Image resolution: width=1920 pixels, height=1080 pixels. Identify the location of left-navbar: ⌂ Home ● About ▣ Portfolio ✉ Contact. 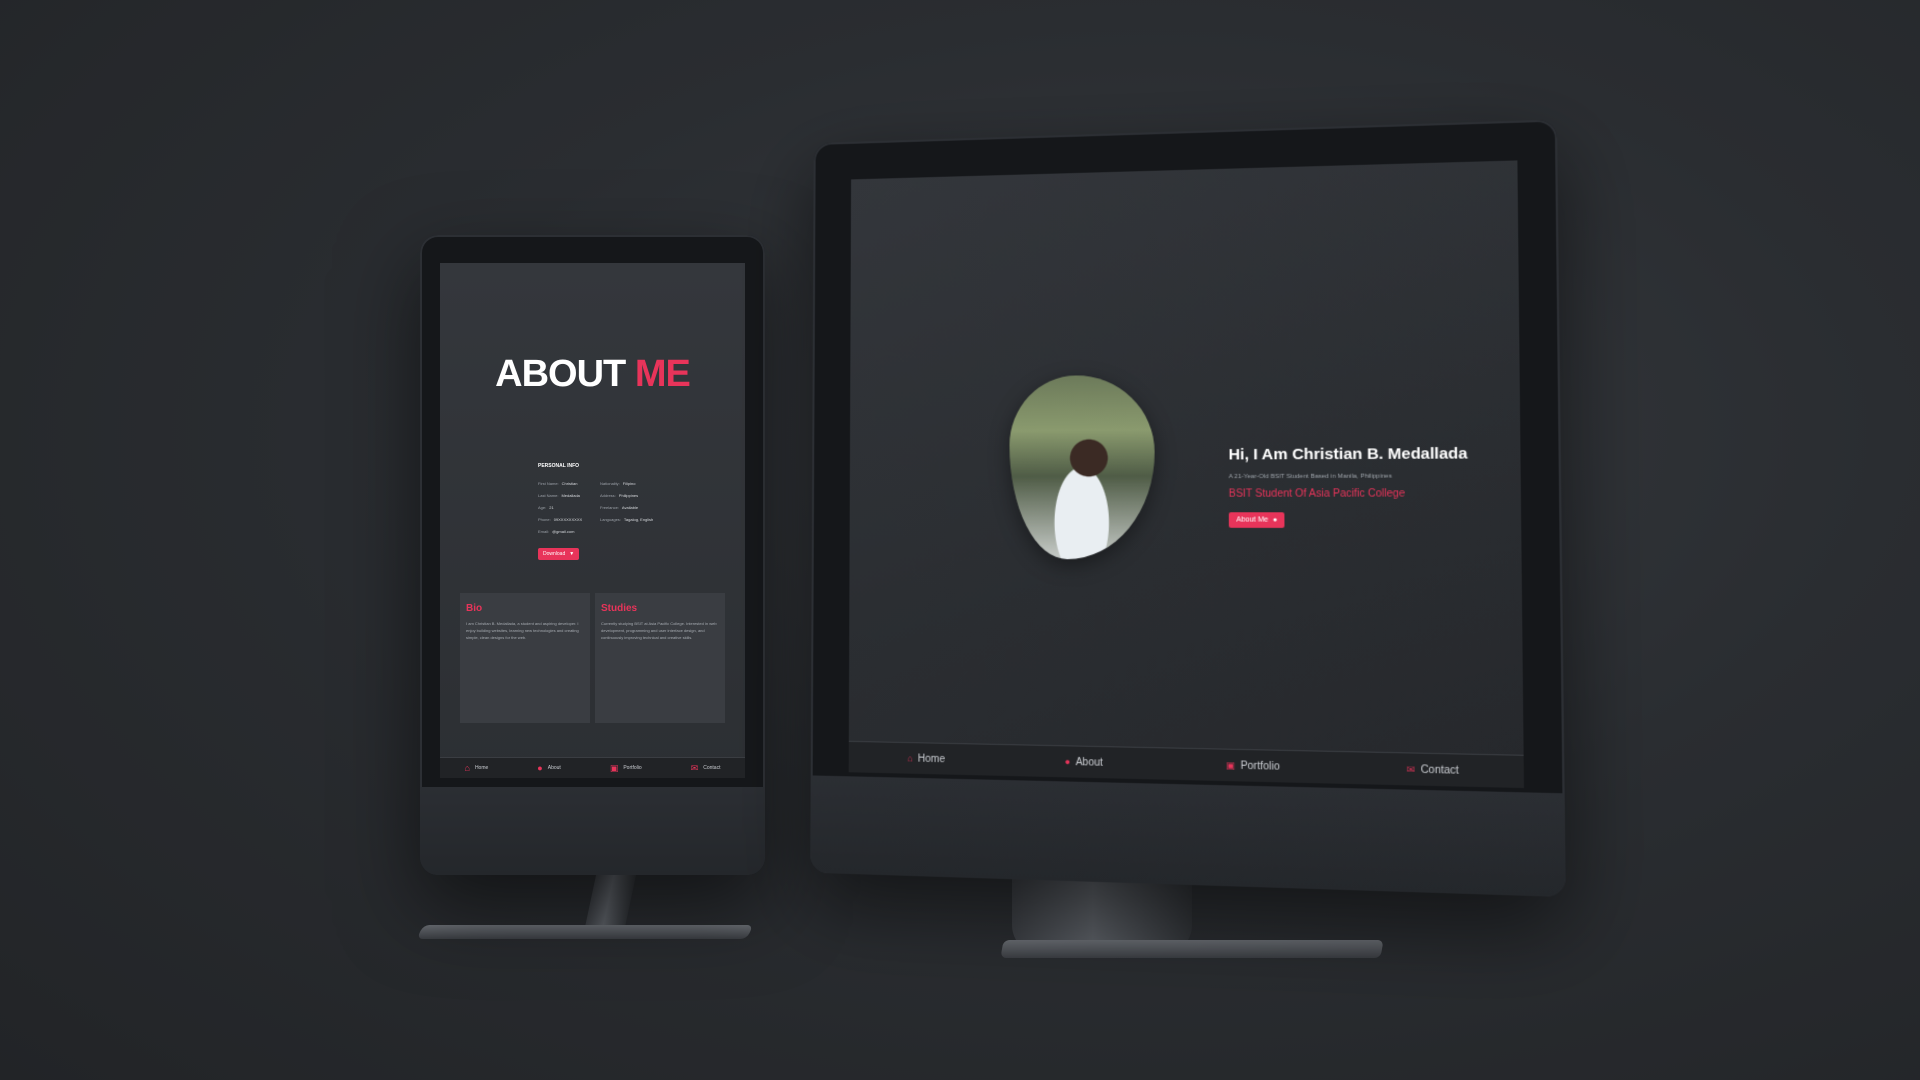
(592, 767).